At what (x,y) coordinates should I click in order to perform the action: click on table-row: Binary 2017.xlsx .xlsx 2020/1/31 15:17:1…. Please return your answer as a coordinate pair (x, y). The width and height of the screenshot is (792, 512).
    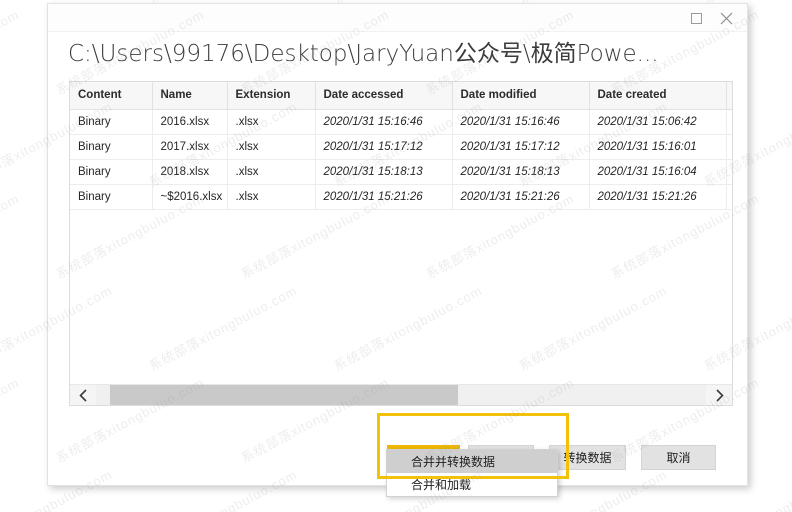
    Looking at the image, I should click on (401, 147).